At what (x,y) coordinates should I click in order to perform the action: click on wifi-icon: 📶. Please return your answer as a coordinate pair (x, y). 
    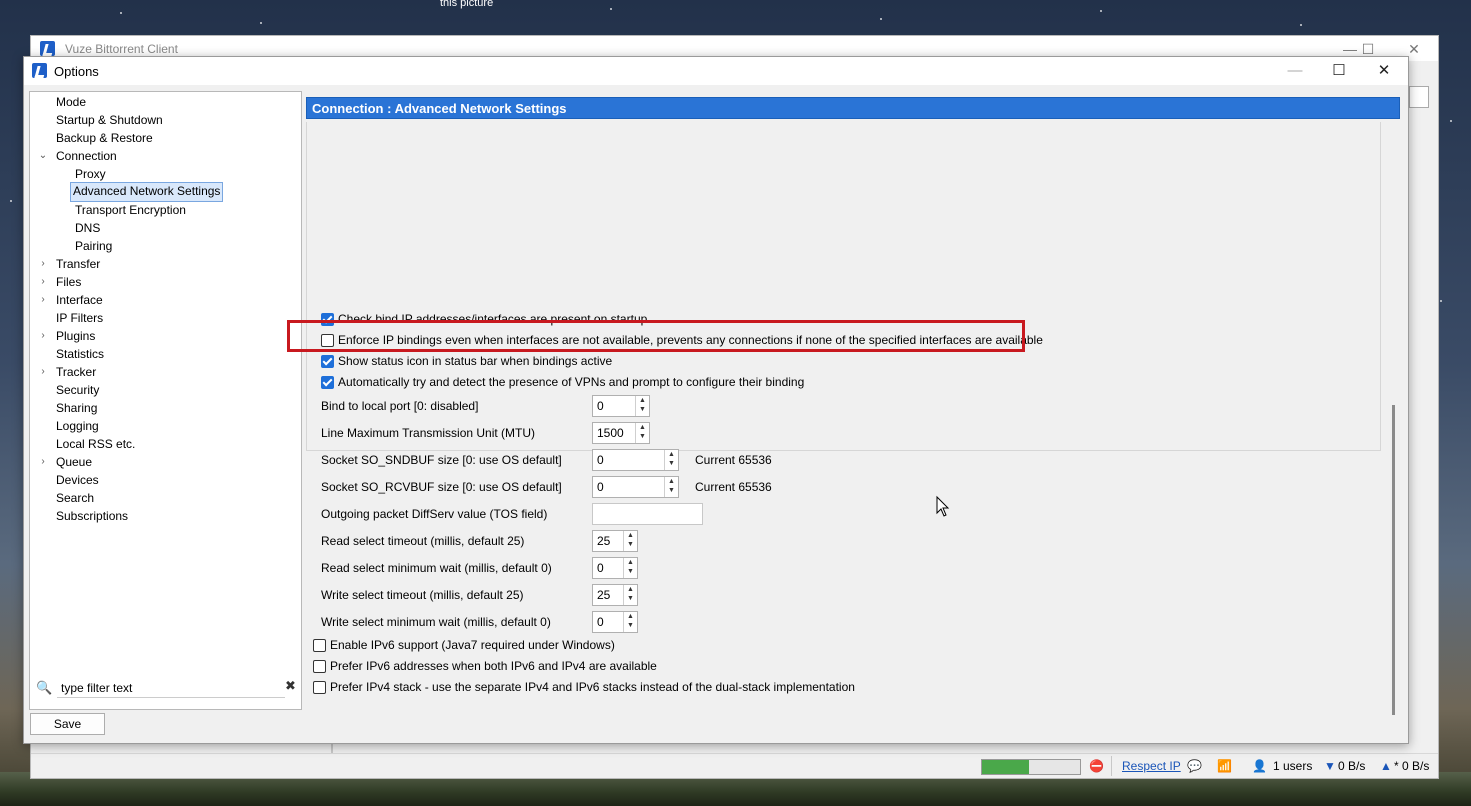
    Looking at the image, I should click on (1224, 766).